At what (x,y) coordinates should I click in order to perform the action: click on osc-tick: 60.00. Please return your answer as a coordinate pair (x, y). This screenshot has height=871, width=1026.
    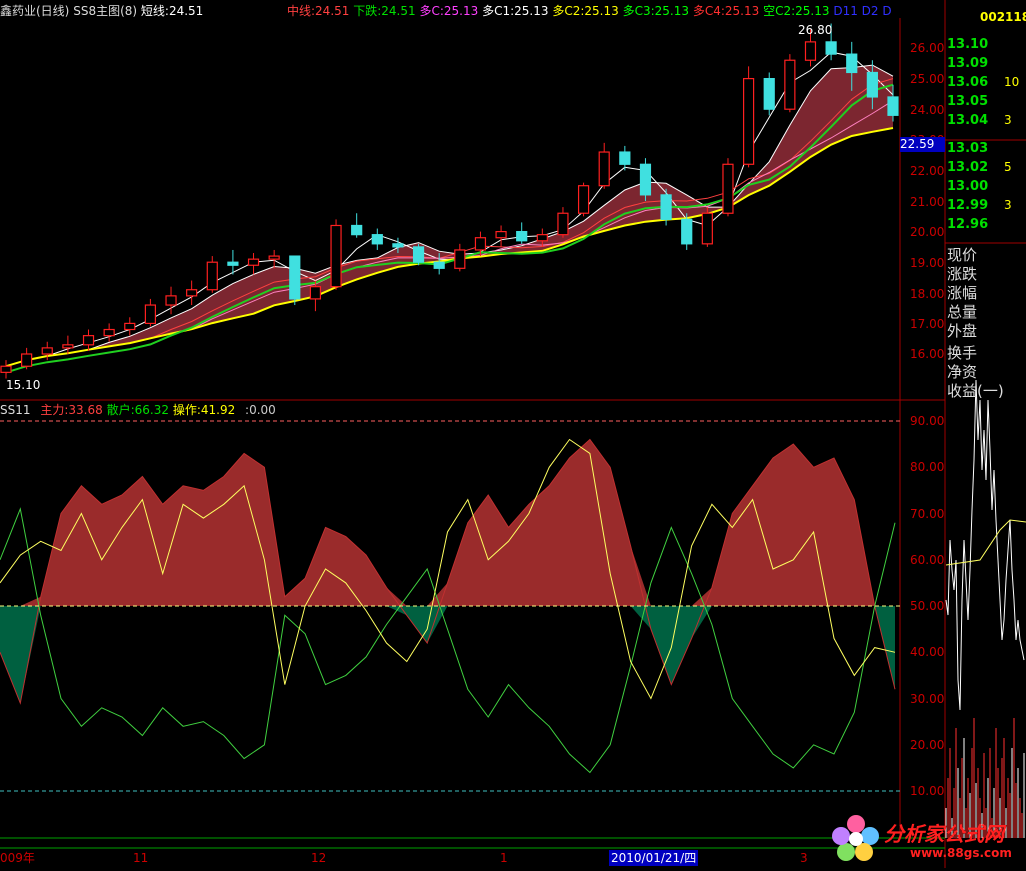
    Looking at the image, I should click on (927, 560).